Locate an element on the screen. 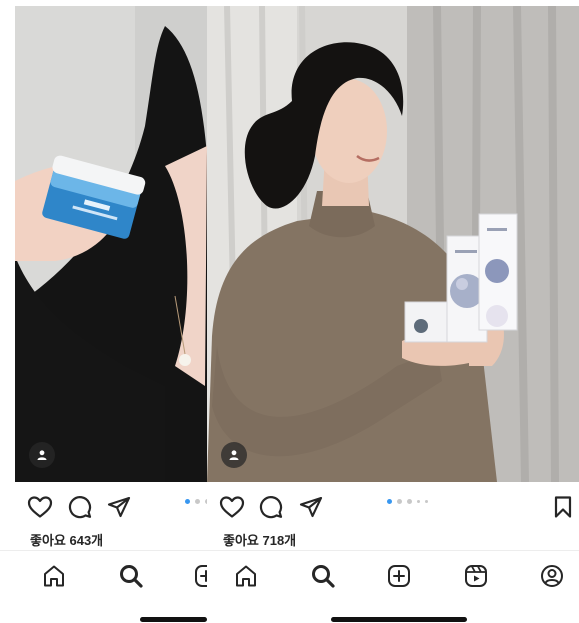 This screenshot has width=579, height=623. bookmark-icon is located at coordinates (563, 507).